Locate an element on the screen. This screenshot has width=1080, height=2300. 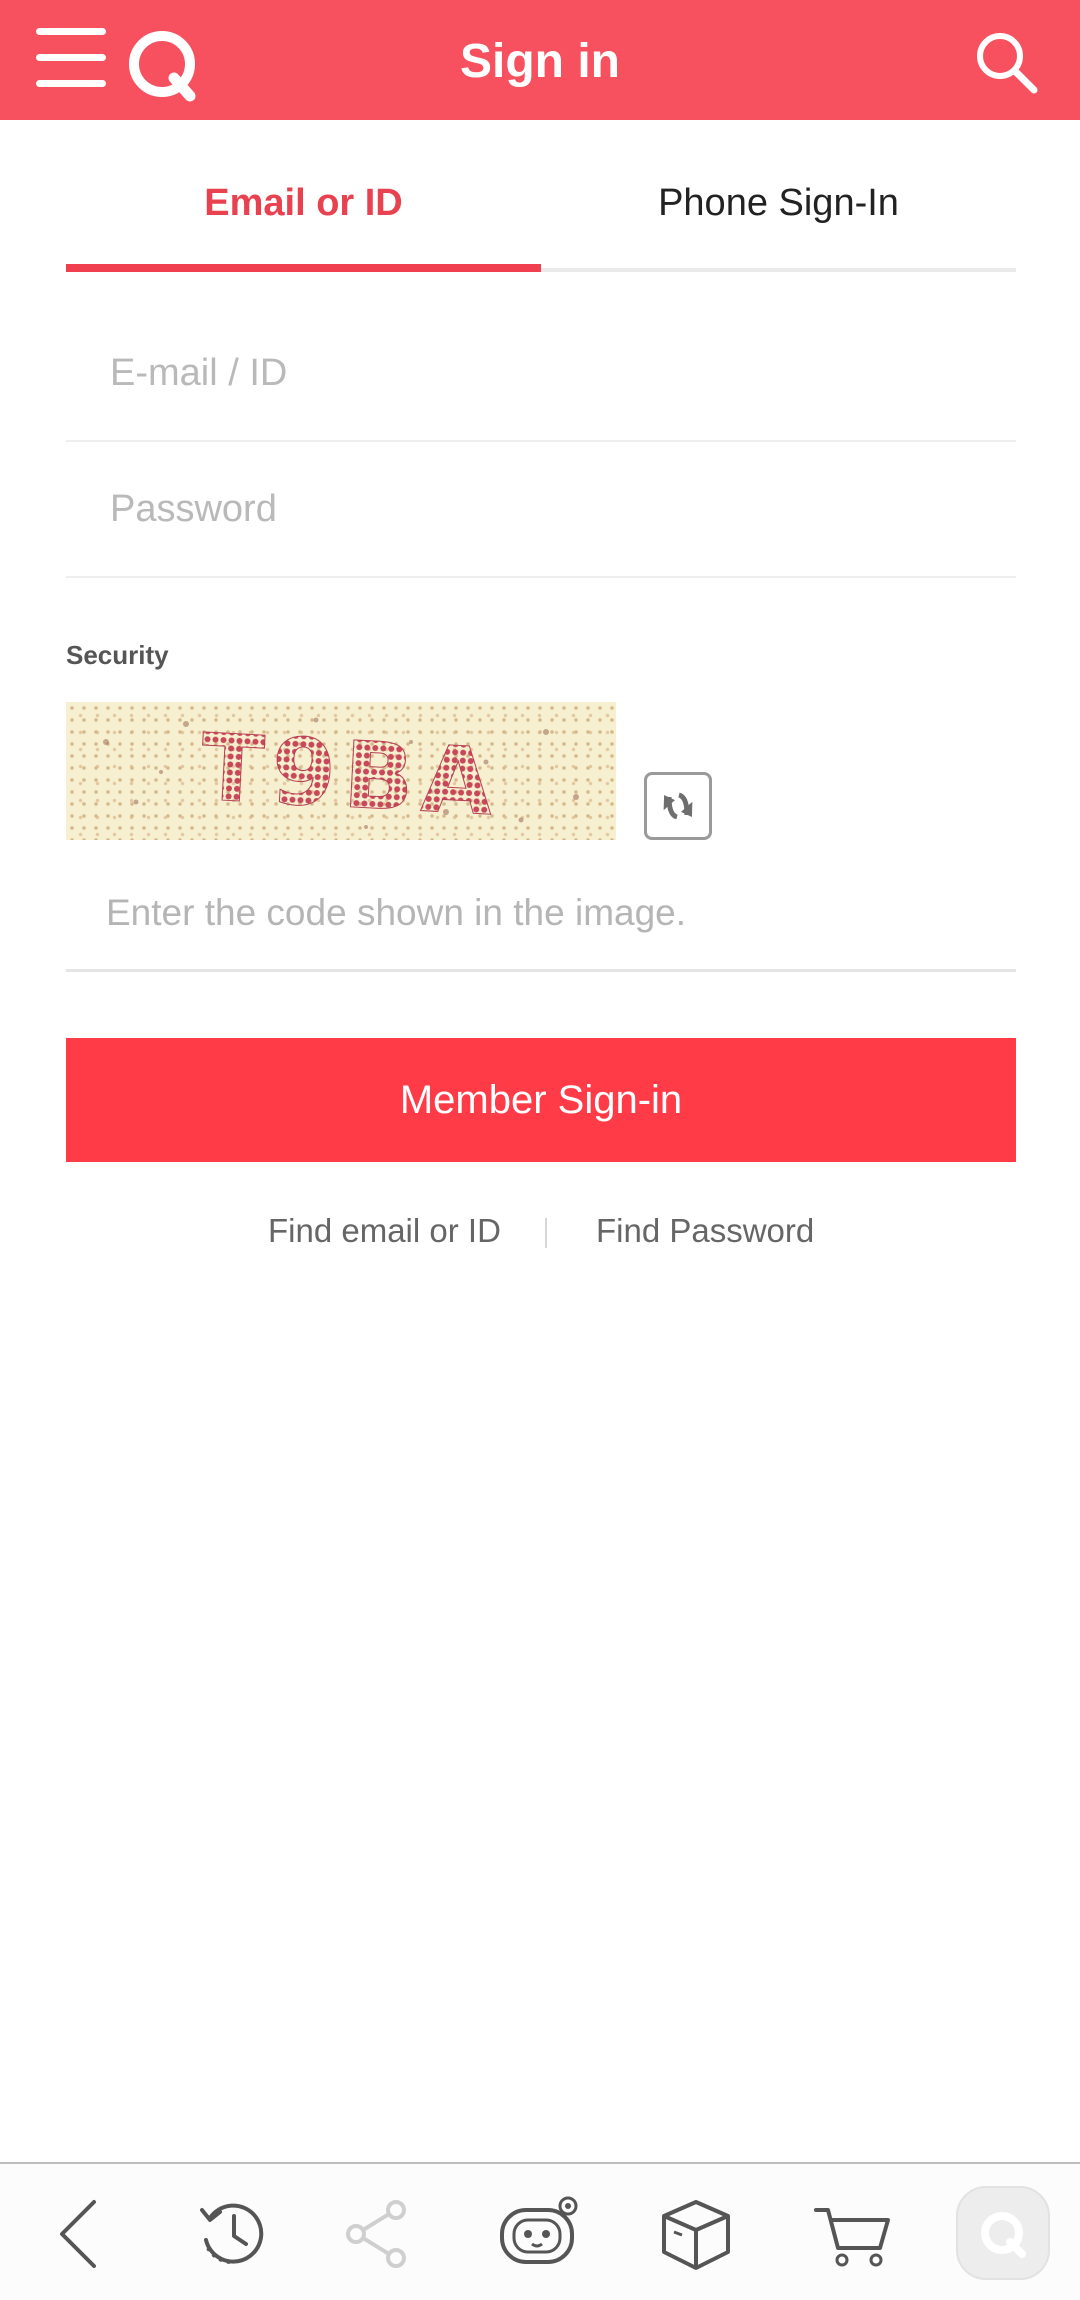
tab-phone-sign-in: Phone Sign-In is located at coordinates (778, 203).